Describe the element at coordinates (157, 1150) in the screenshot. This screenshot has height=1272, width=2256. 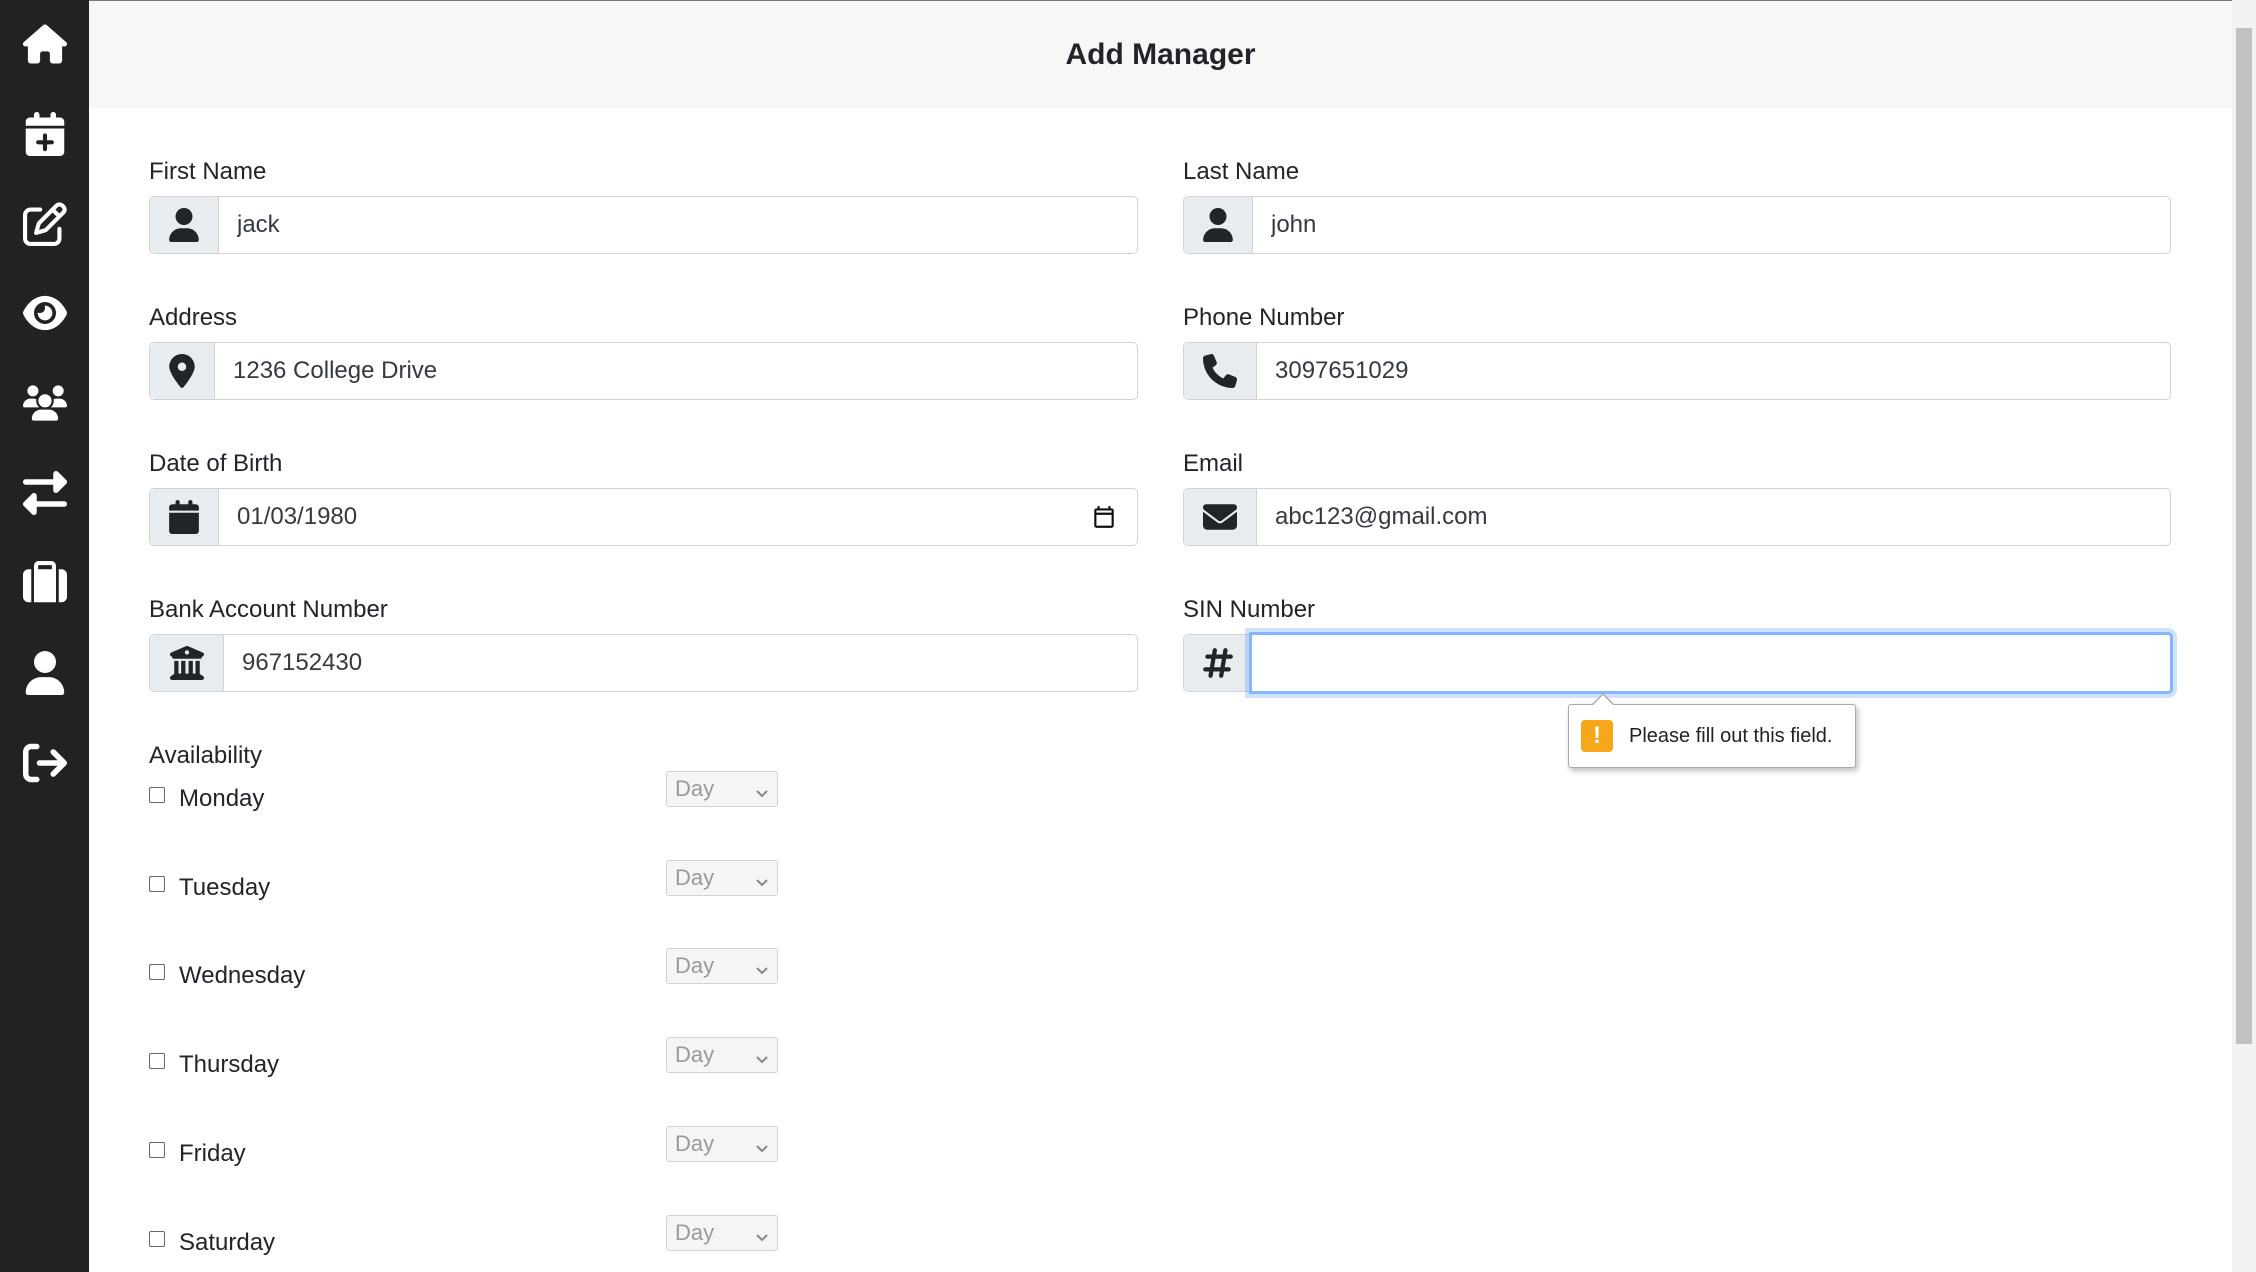
I see `friday-checkbox` at that location.